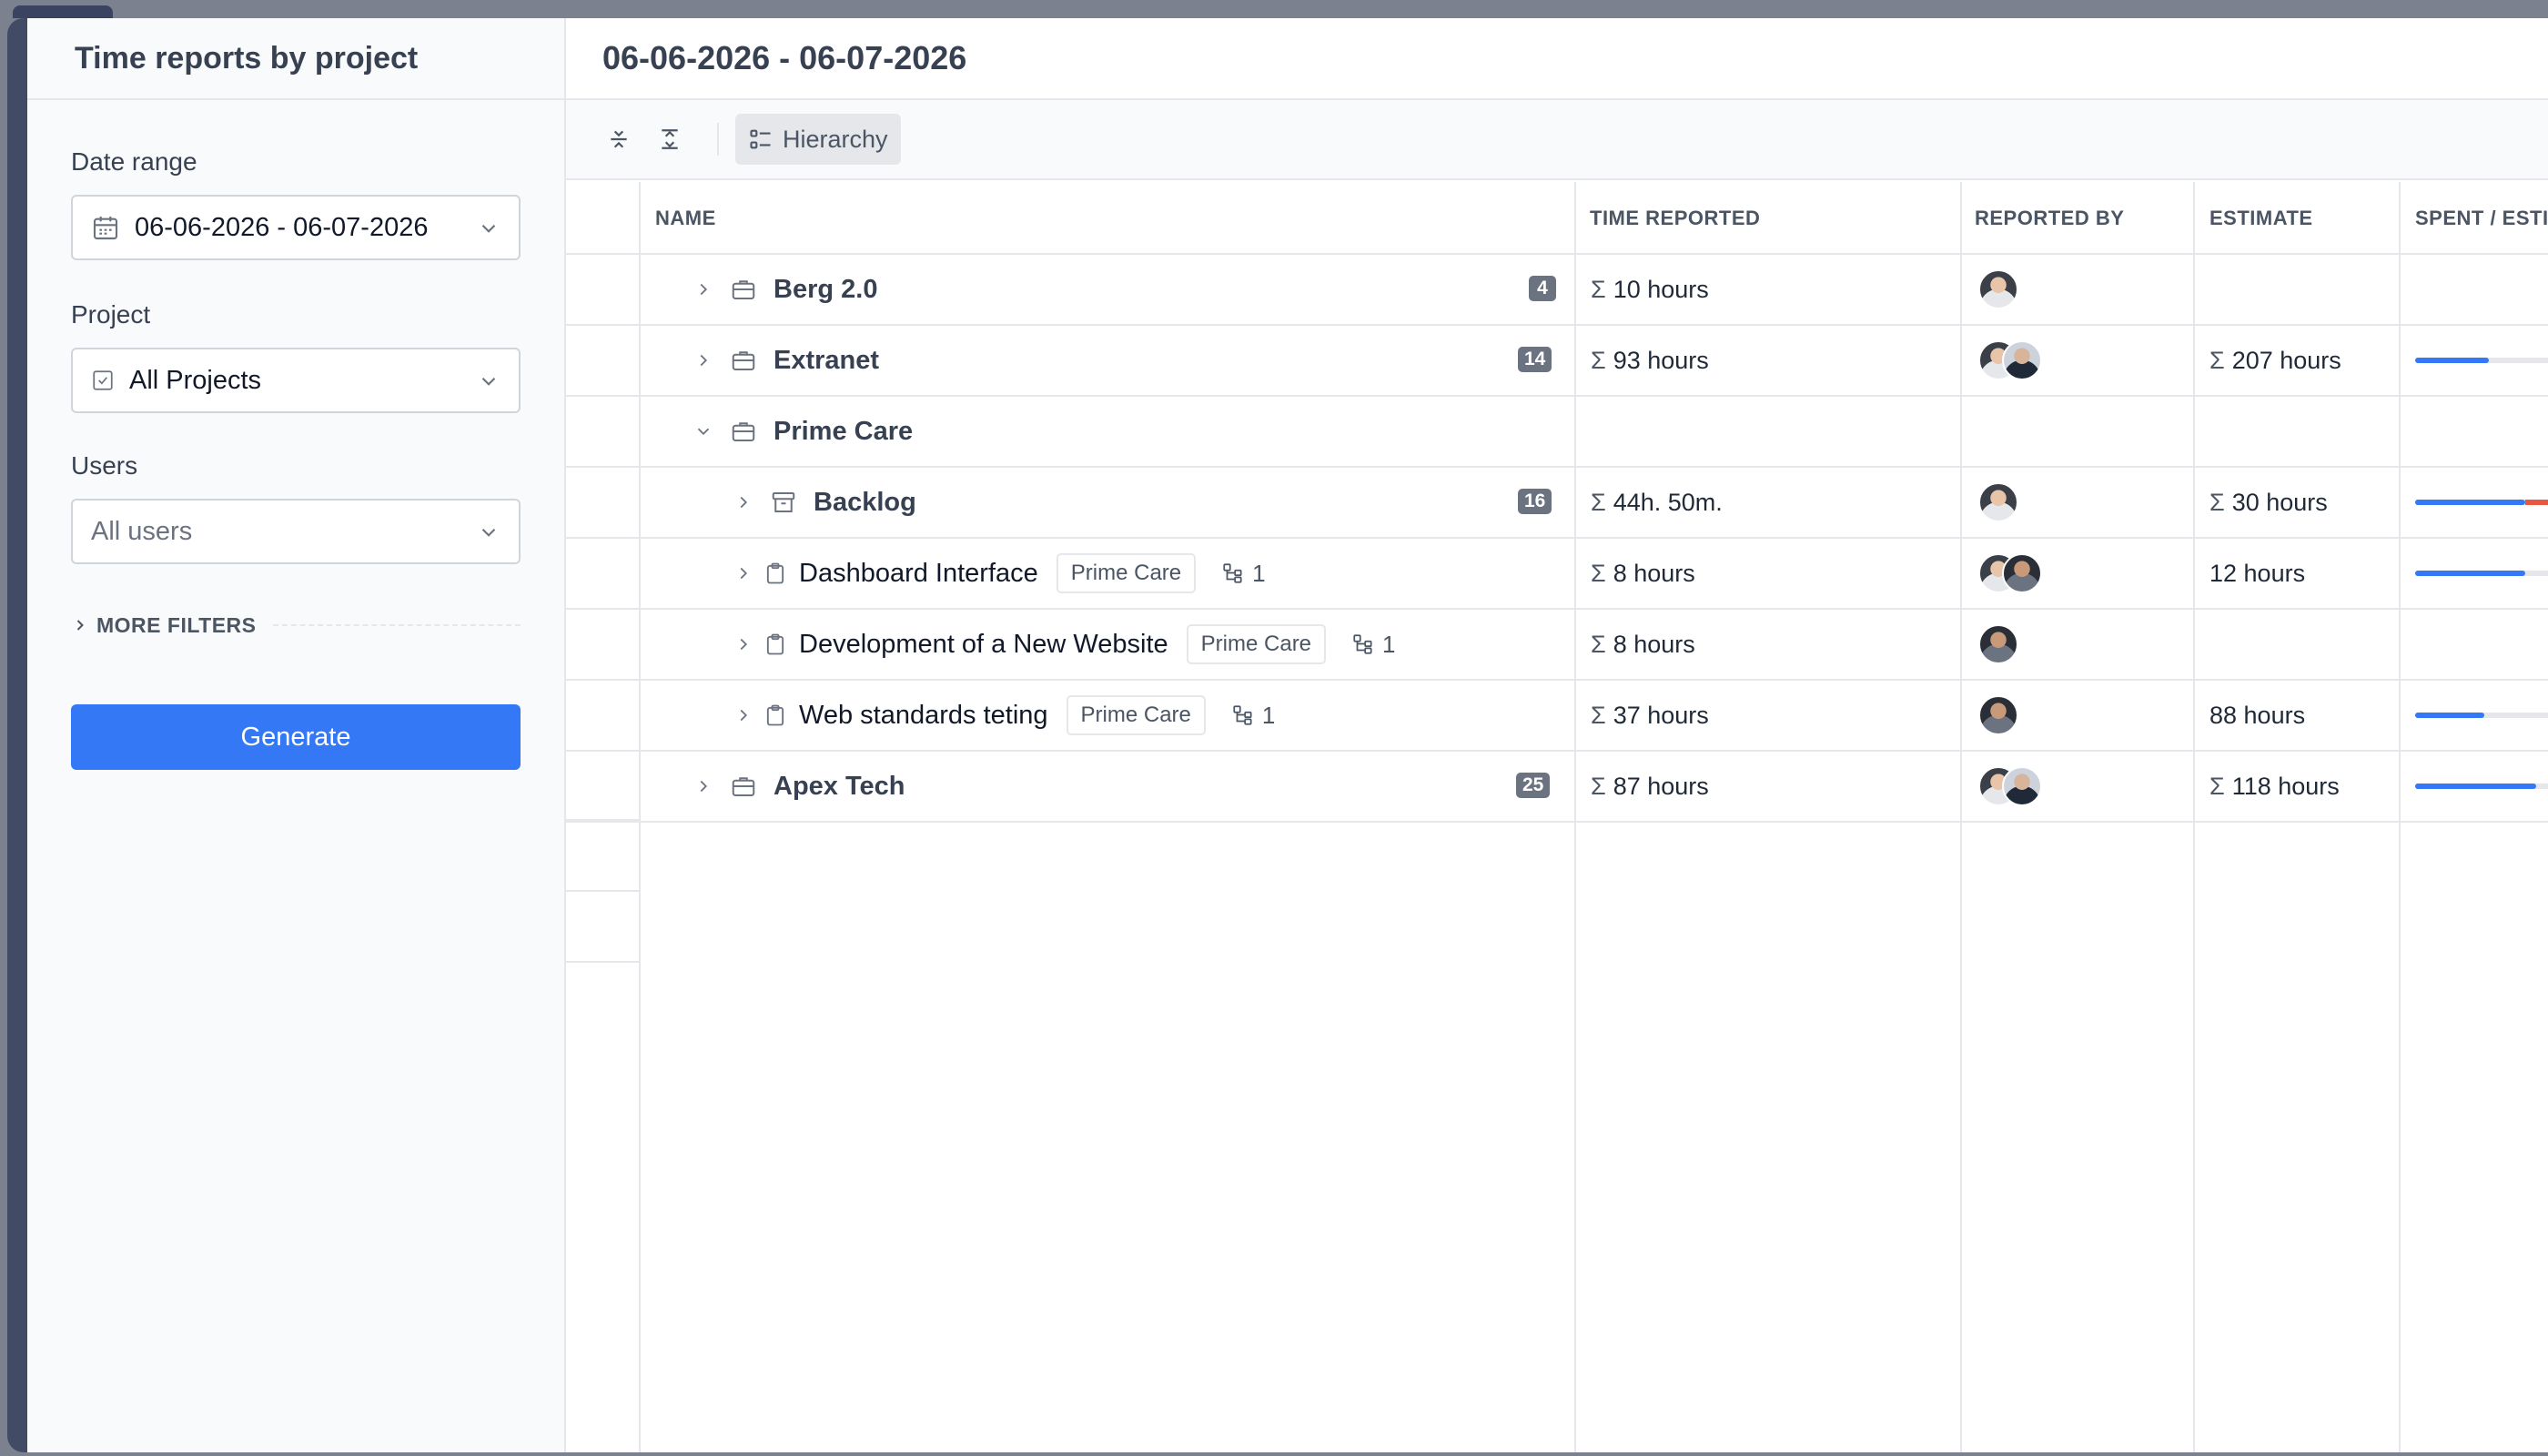  What do you see at coordinates (105, 466) in the screenshot?
I see `users-label: Users` at bounding box center [105, 466].